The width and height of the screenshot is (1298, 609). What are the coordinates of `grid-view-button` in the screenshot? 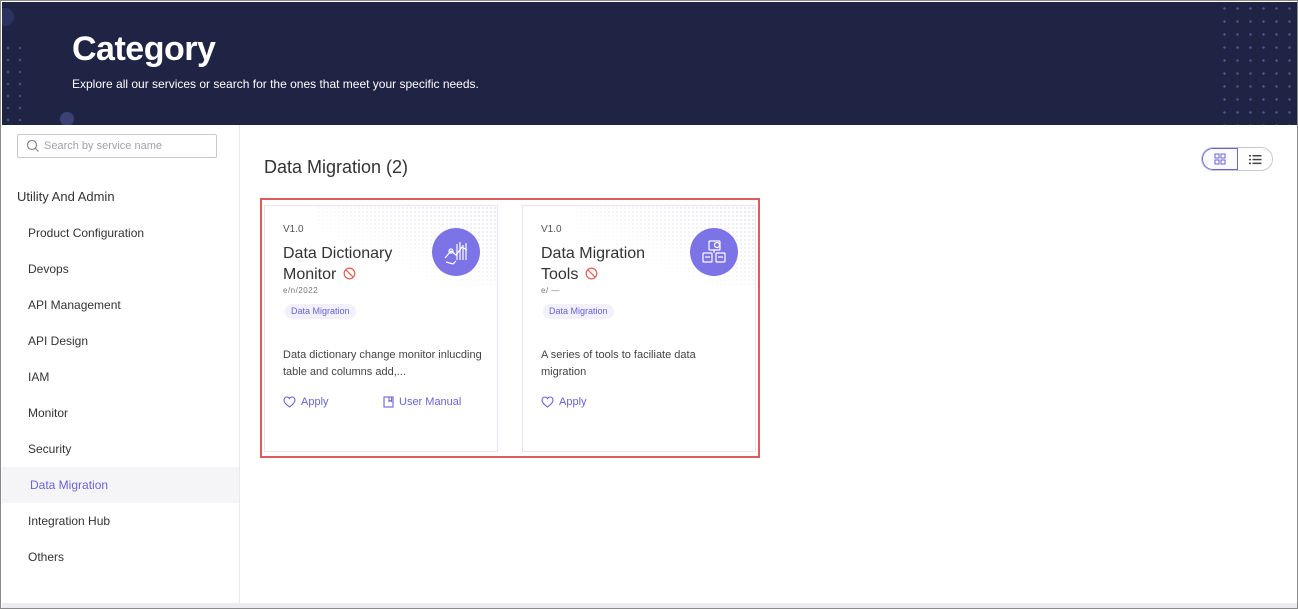 It's located at (1220, 159).